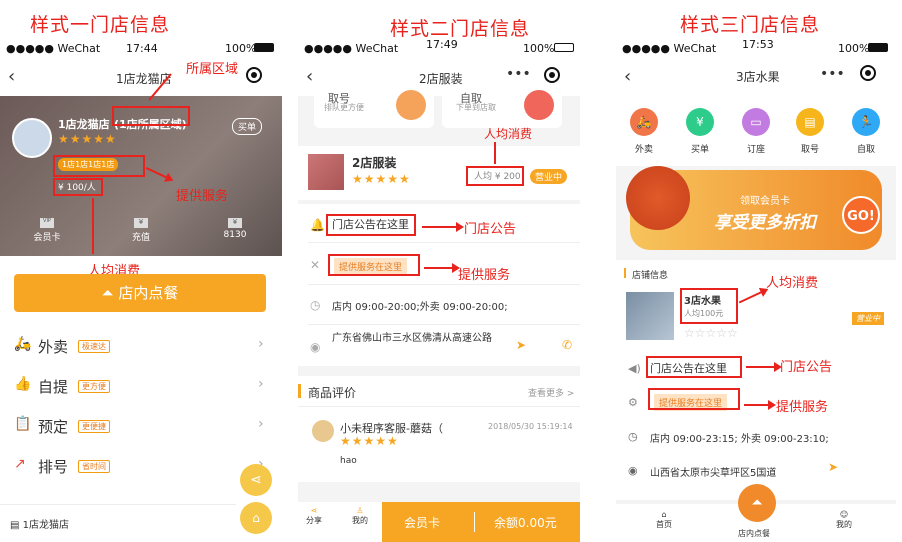  What do you see at coordinates (806, 367) in the screenshot?
I see `annotation-notice: 门店公告` at bounding box center [806, 367].